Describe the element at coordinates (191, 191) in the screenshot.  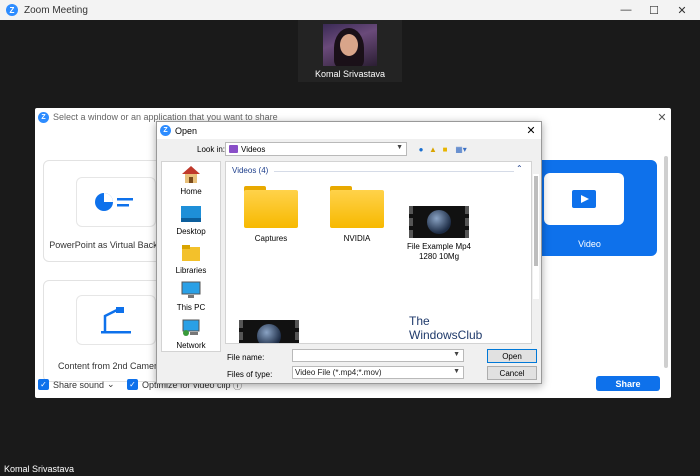
I see `place-label: Home` at that location.